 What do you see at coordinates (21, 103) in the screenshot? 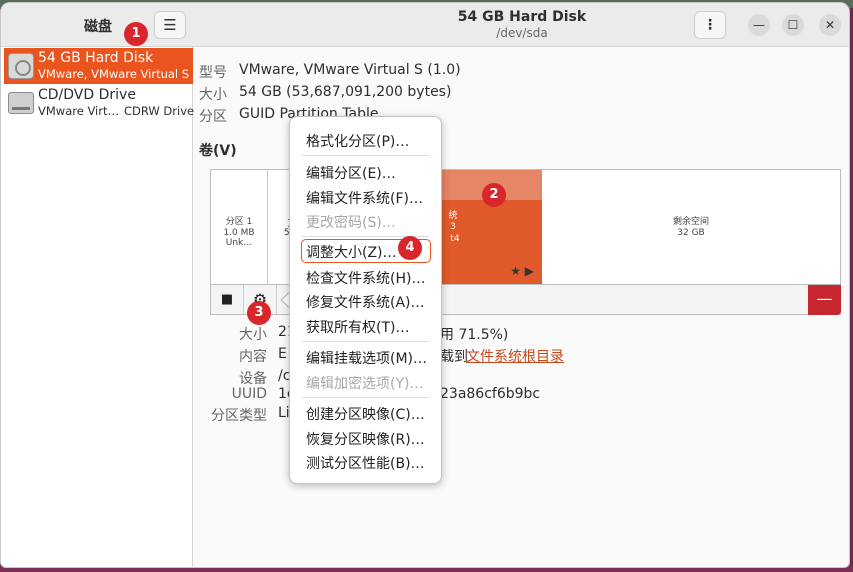
I see `optical-drive-icon` at bounding box center [21, 103].